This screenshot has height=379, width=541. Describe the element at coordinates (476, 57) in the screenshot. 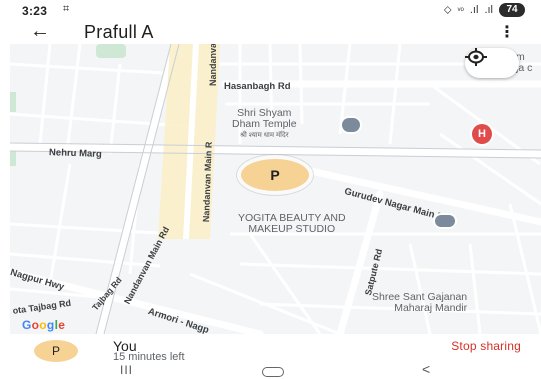

I see `recenter-target-icon` at that location.